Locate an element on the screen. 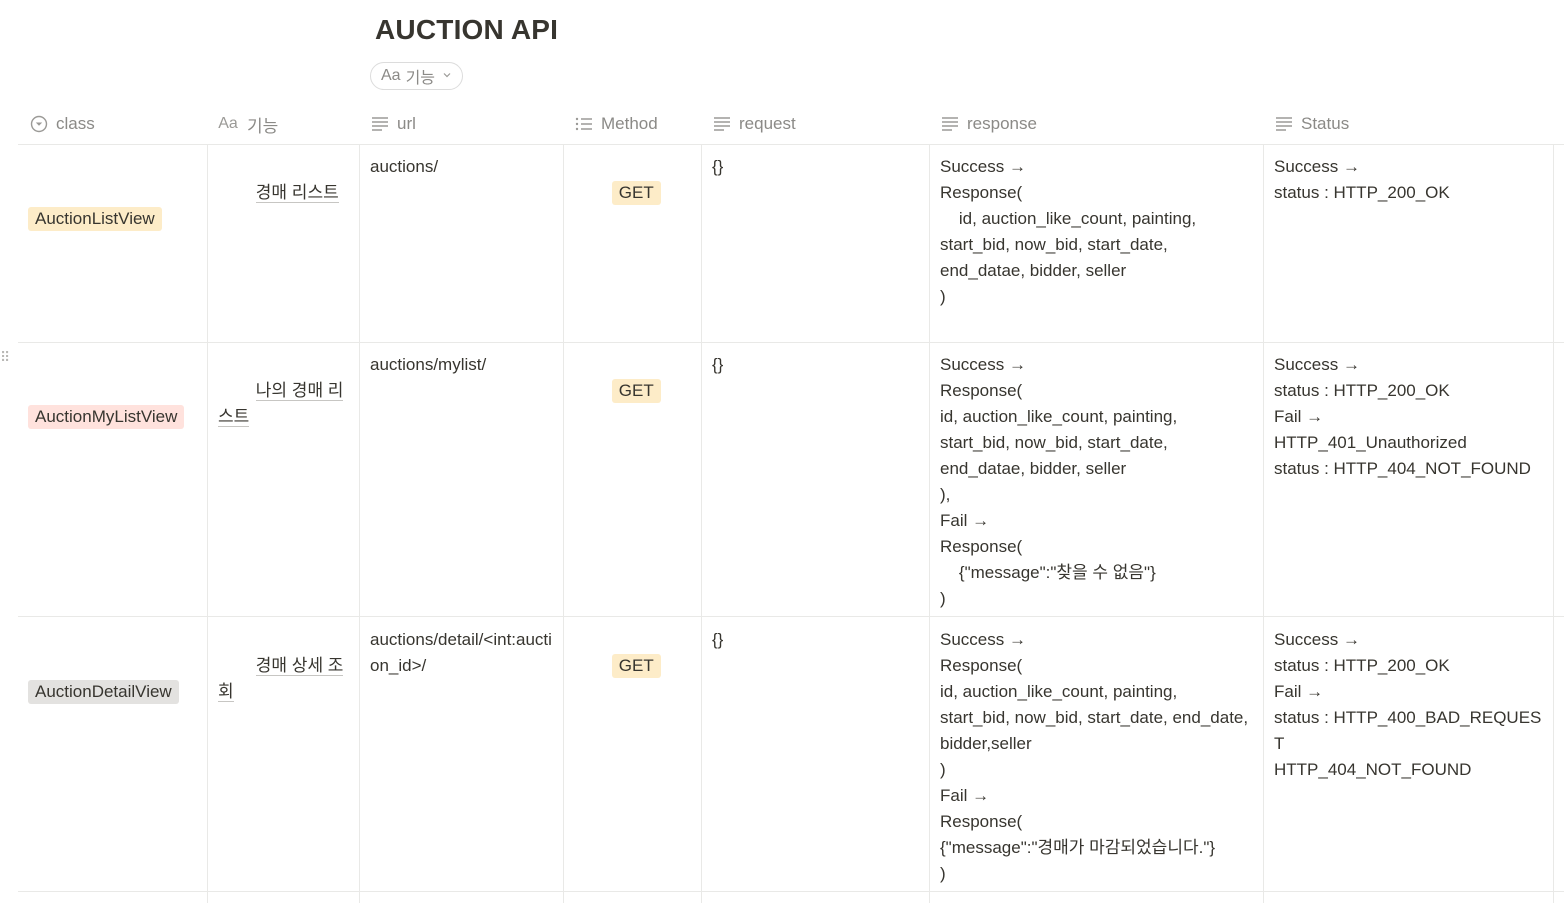 The height and width of the screenshot is (903, 1564). column-header-status: Status is located at coordinates (1312, 124).